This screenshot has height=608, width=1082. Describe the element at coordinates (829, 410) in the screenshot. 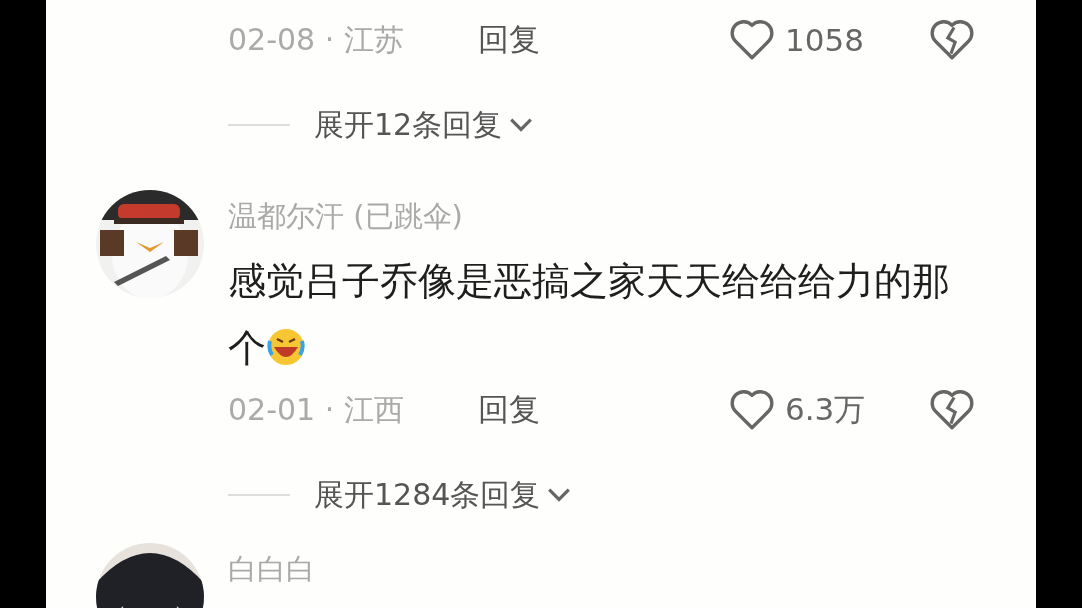

I see `like-button: 6.3万` at that location.